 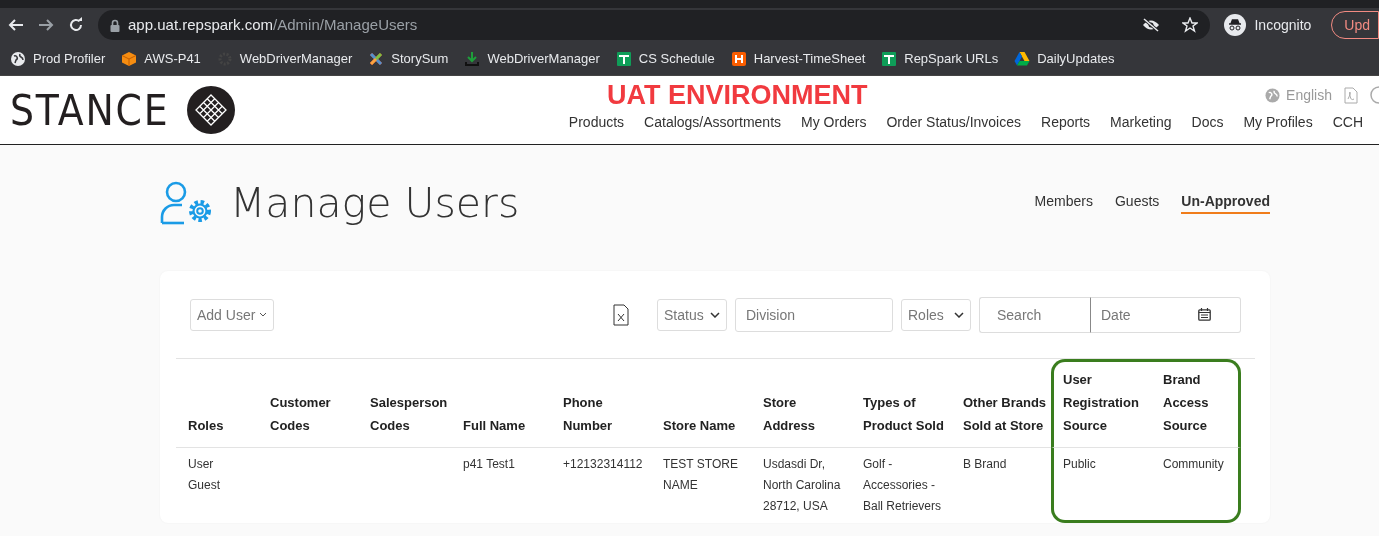 What do you see at coordinates (1235, 25) in the screenshot?
I see `incognito-icon` at bounding box center [1235, 25].